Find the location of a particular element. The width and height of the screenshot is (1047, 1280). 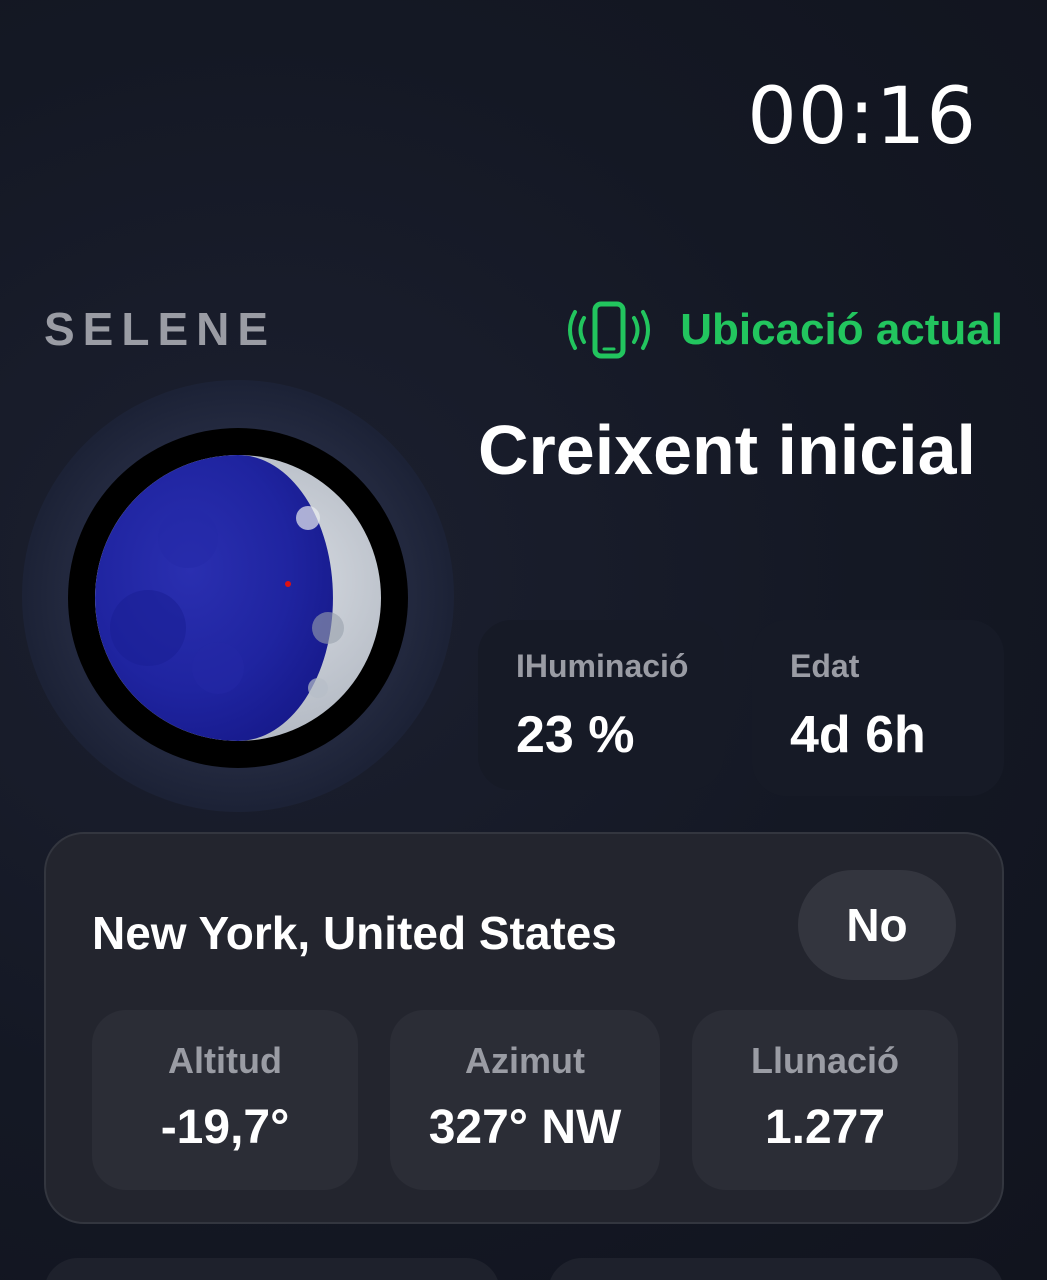

lunation-label: Llunació is located at coordinates (824, 1060).